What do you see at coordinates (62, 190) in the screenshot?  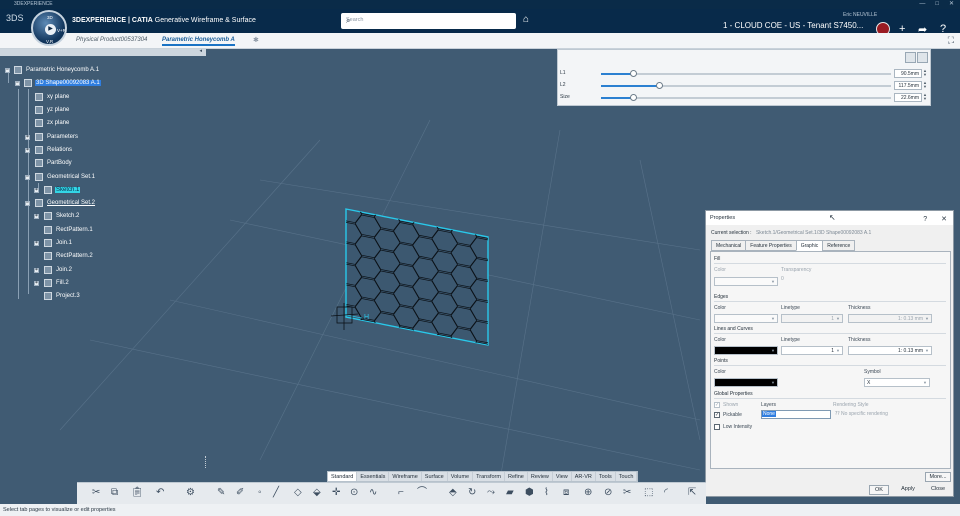 I see `tree-item-sketch-1: Sketch.1` at bounding box center [62, 190].